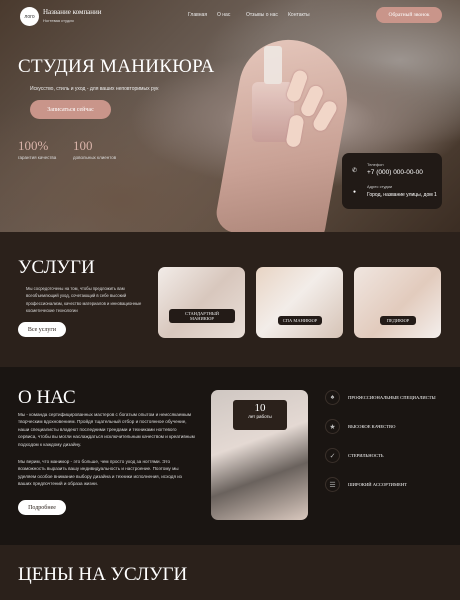  I want to click on service-card-label: Стандартный маникюр, so click(202, 316).